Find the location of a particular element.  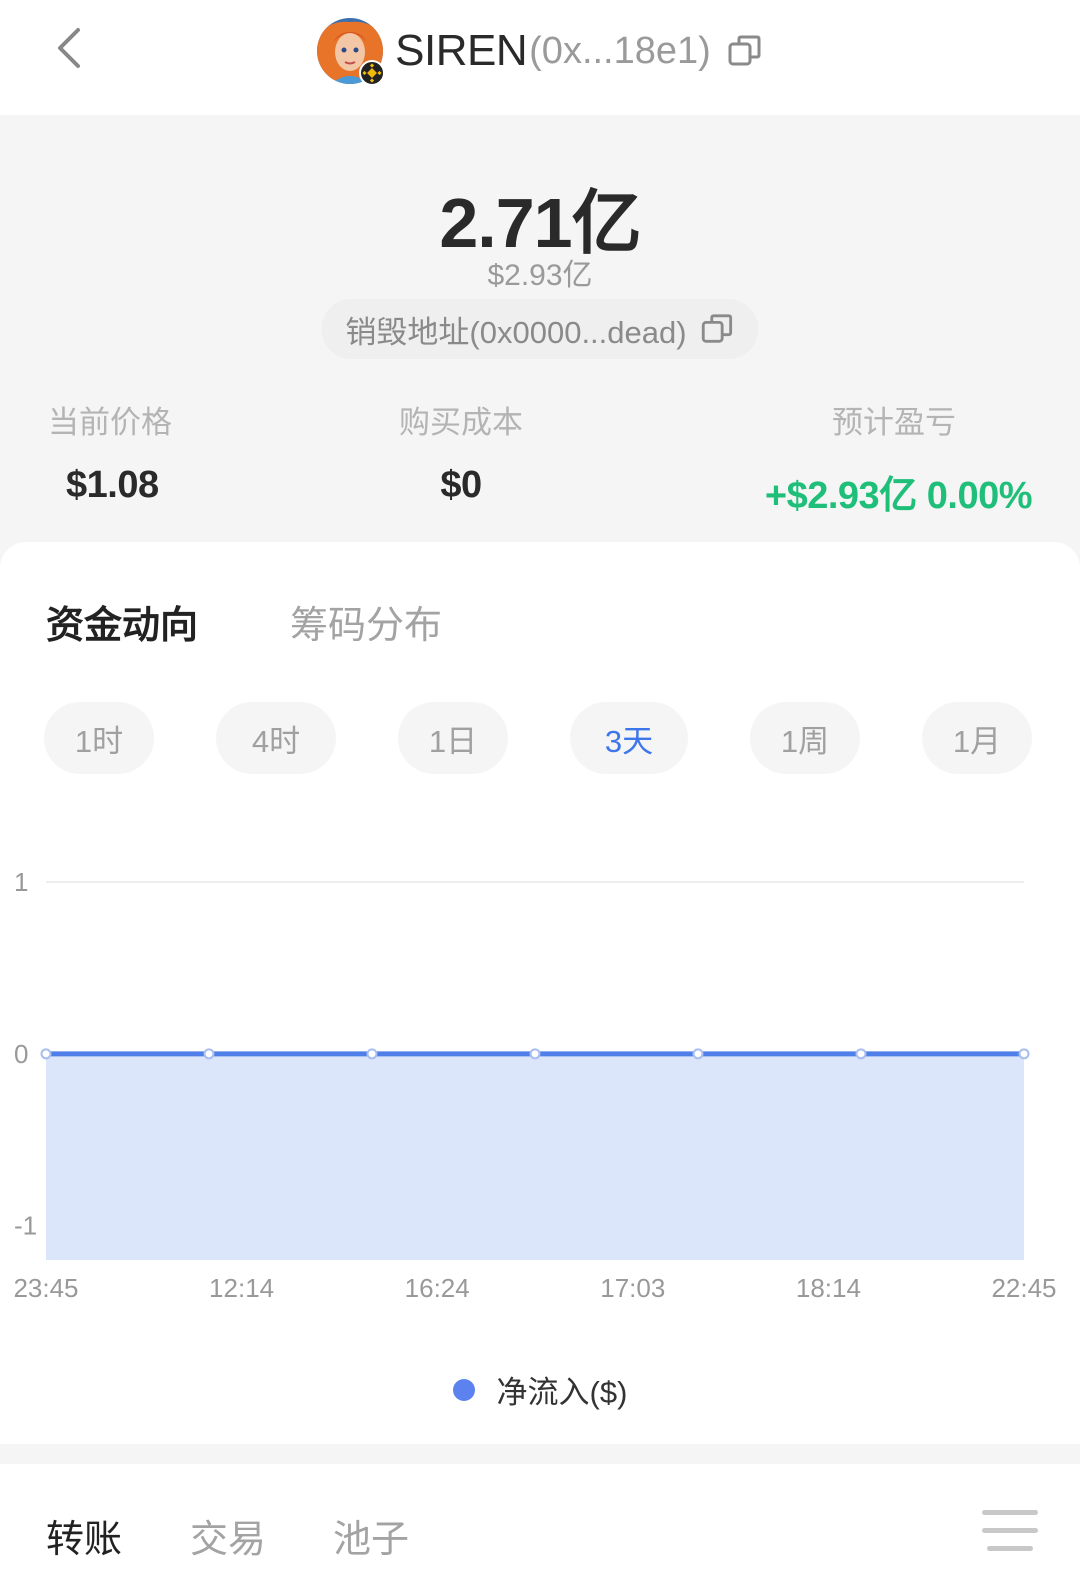

x-tick-label: 22:45 is located at coordinates (1023, 1288).